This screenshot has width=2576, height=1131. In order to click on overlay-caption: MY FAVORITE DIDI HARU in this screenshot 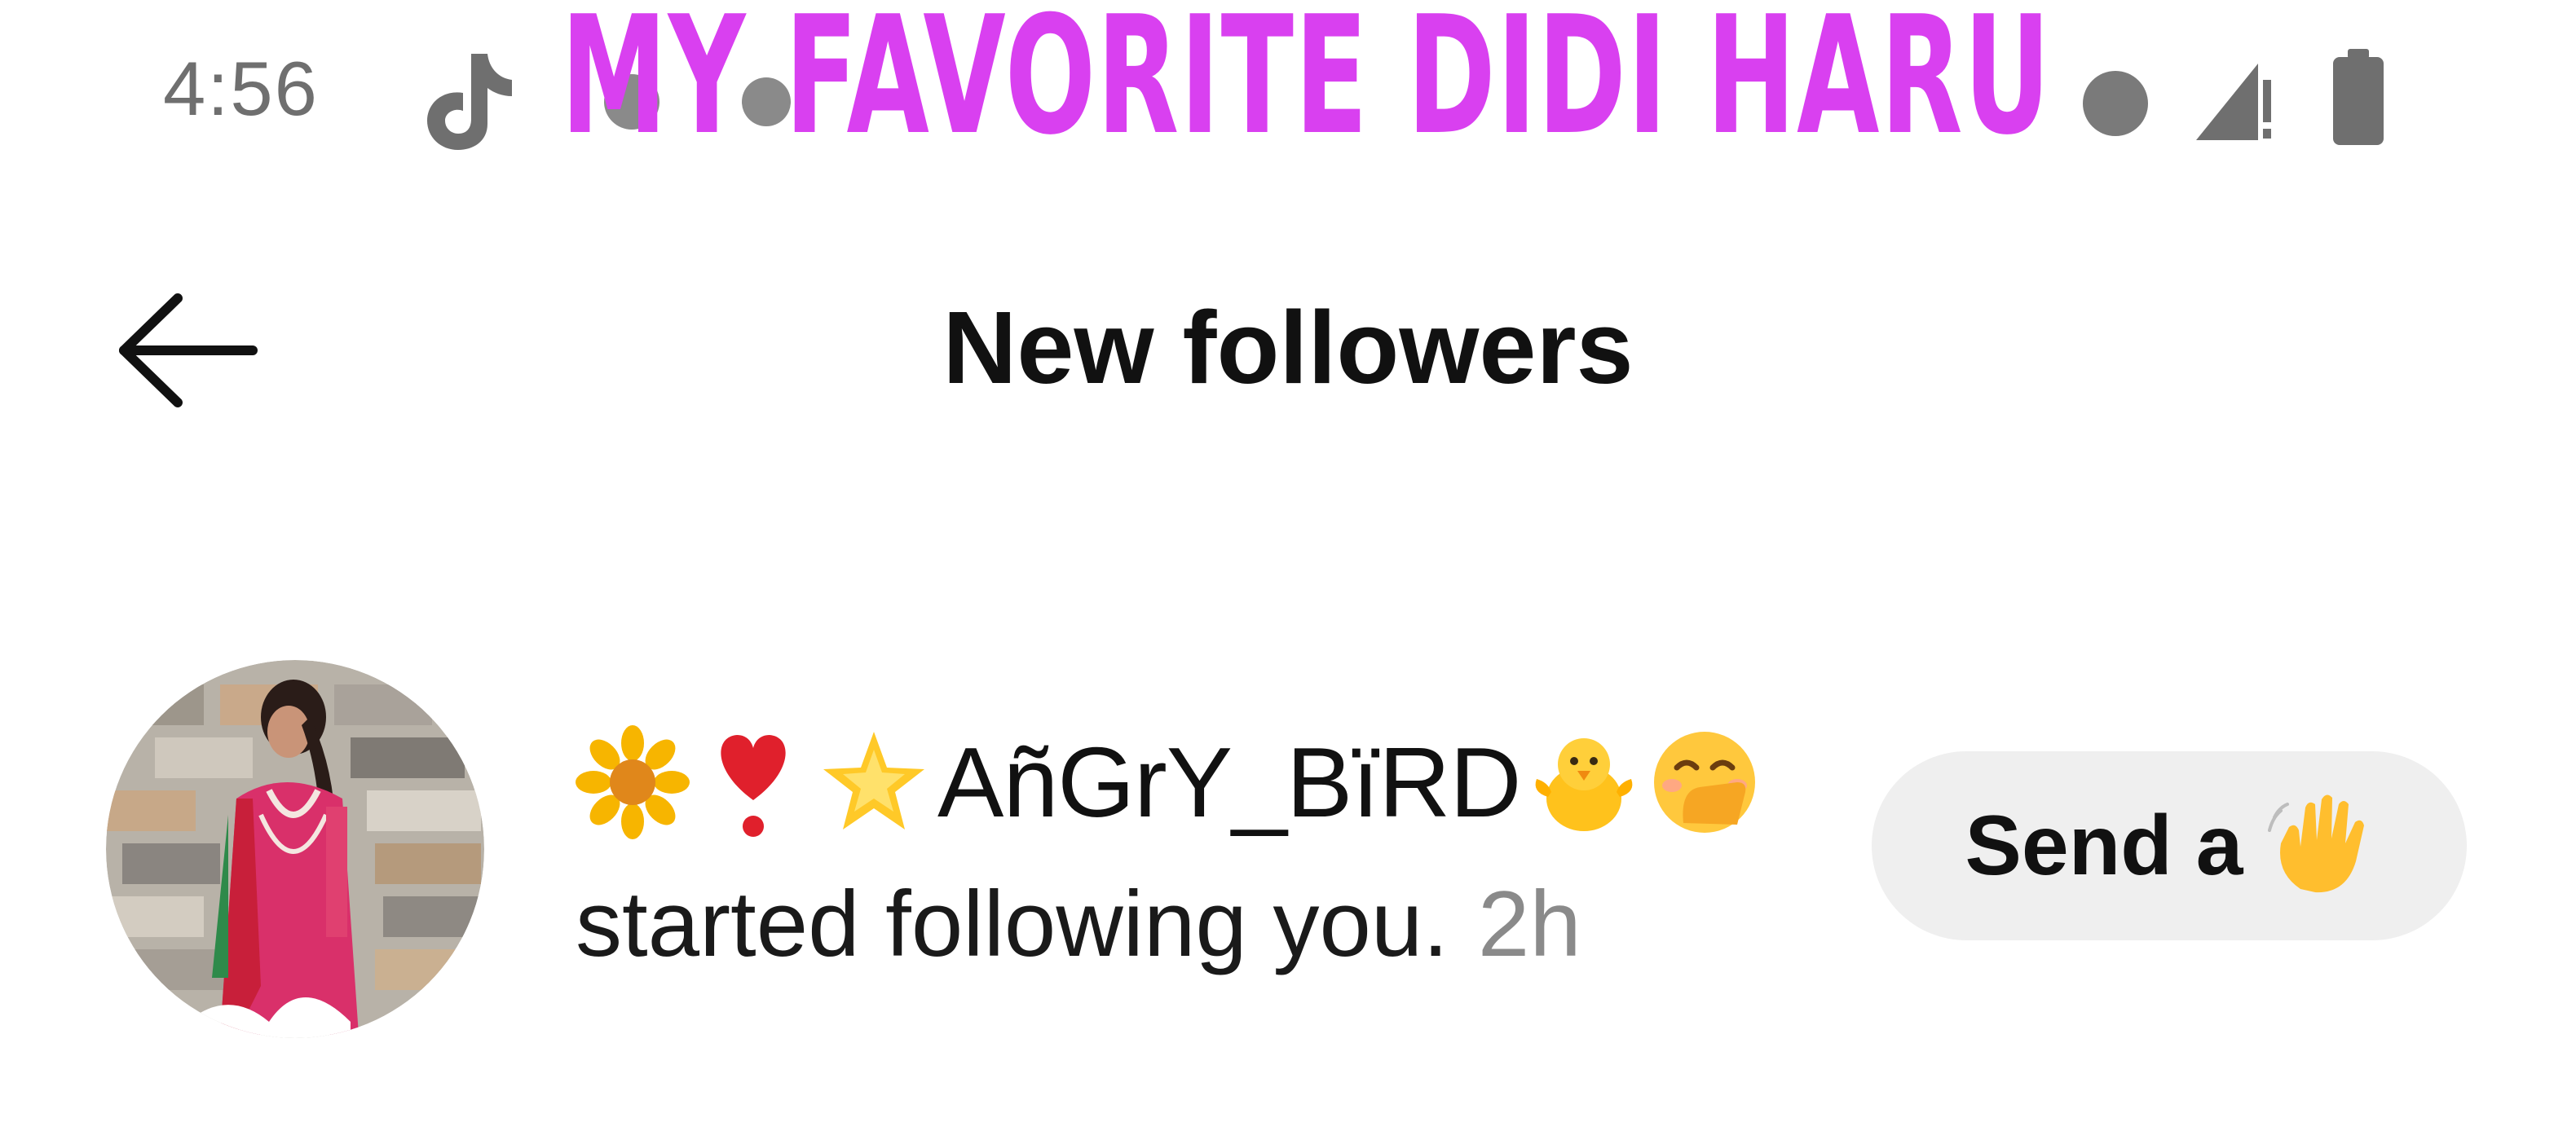, I will do `click(1306, 85)`.